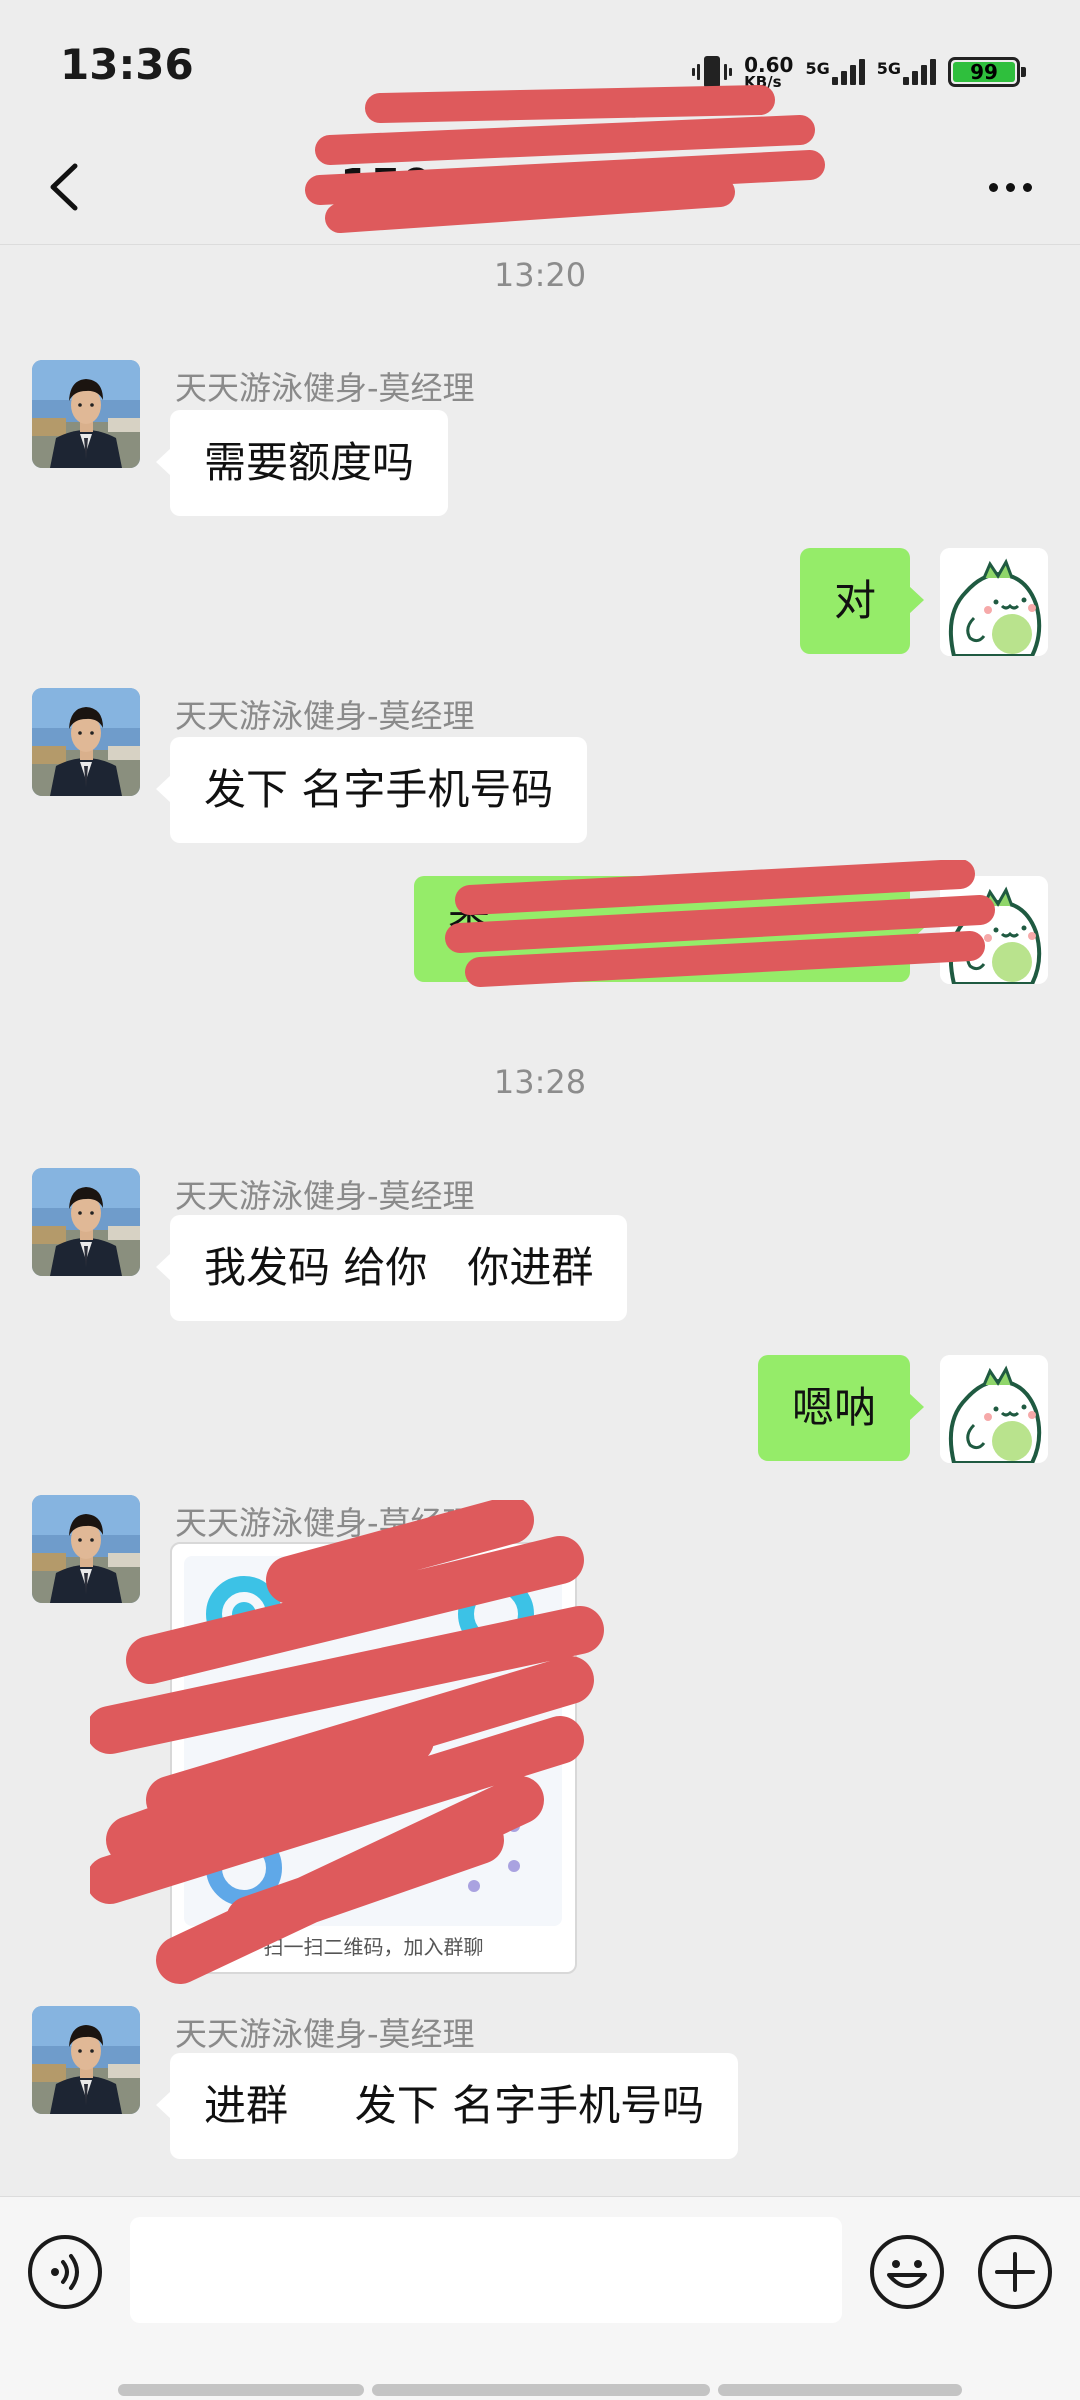 The height and width of the screenshot is (2400, 1080). I want to click on more-functions-button, so click(1015, 2272).